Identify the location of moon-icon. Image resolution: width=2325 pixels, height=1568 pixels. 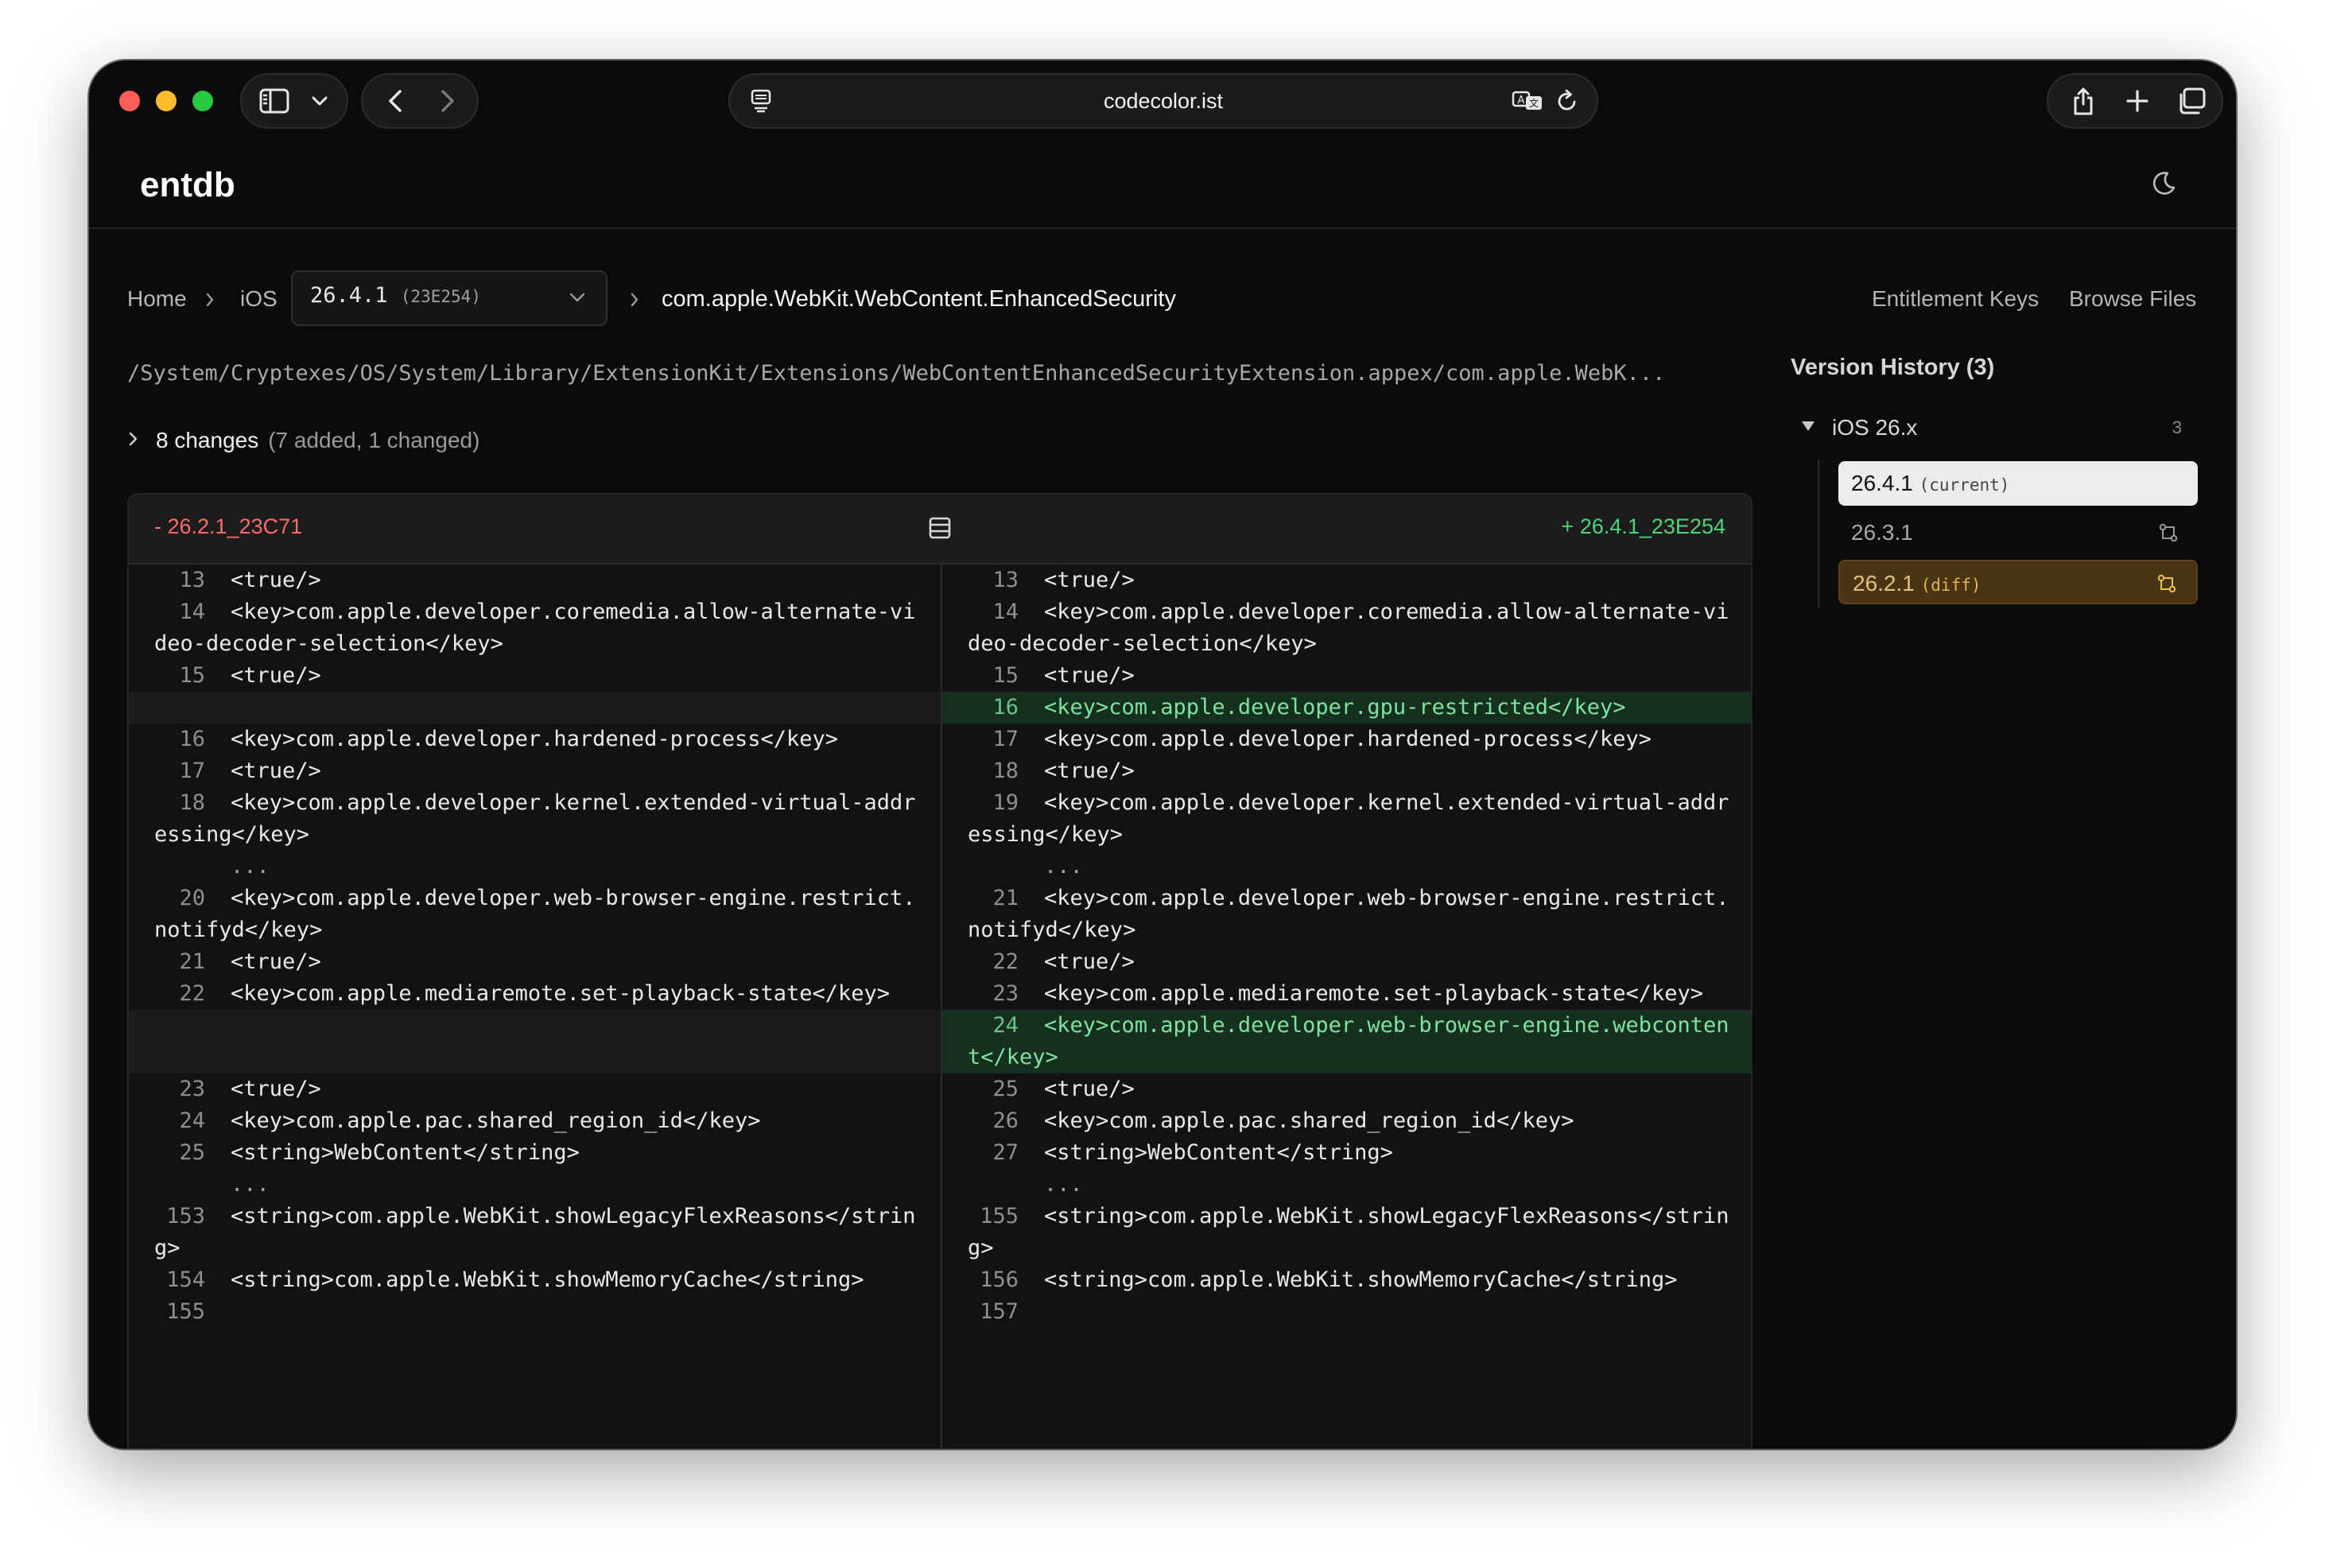
(2163, 185).